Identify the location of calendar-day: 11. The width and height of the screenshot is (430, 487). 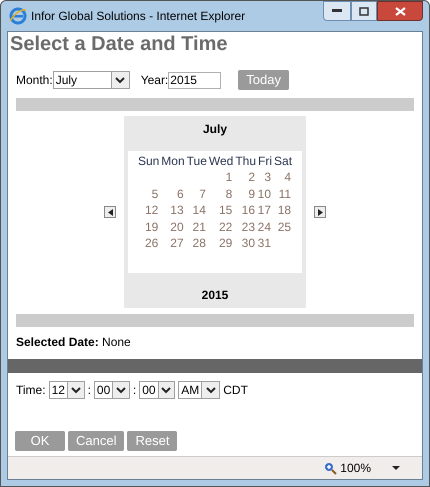
(285, 193).